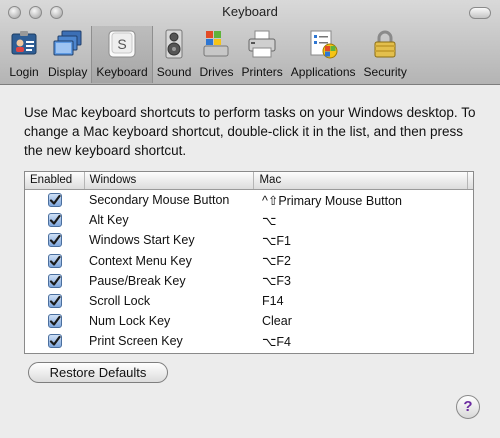 This screenshot has height=438, width=500. What do you see at coordinates (363, 200) in the screenshot?
I see `mac-shortcut-cell: ^⇧Primary Mouse Button` at bounding box center [363, 200].